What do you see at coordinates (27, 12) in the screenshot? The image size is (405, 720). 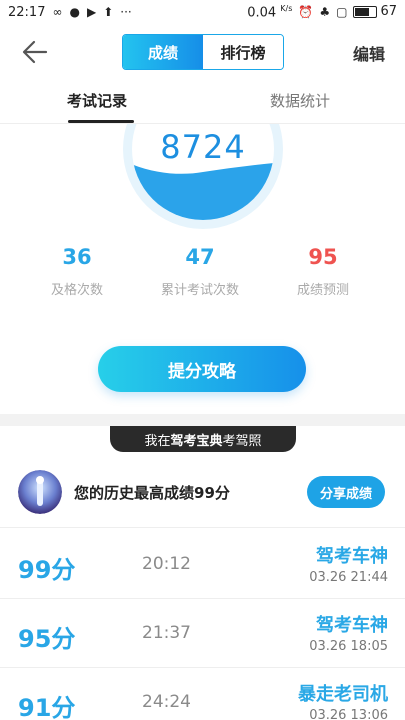 I see `status-time: 22:17` at bounding box center [27, 12].